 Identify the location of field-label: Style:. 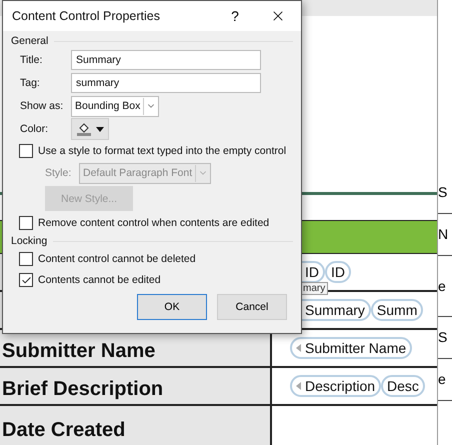
(58, 173).